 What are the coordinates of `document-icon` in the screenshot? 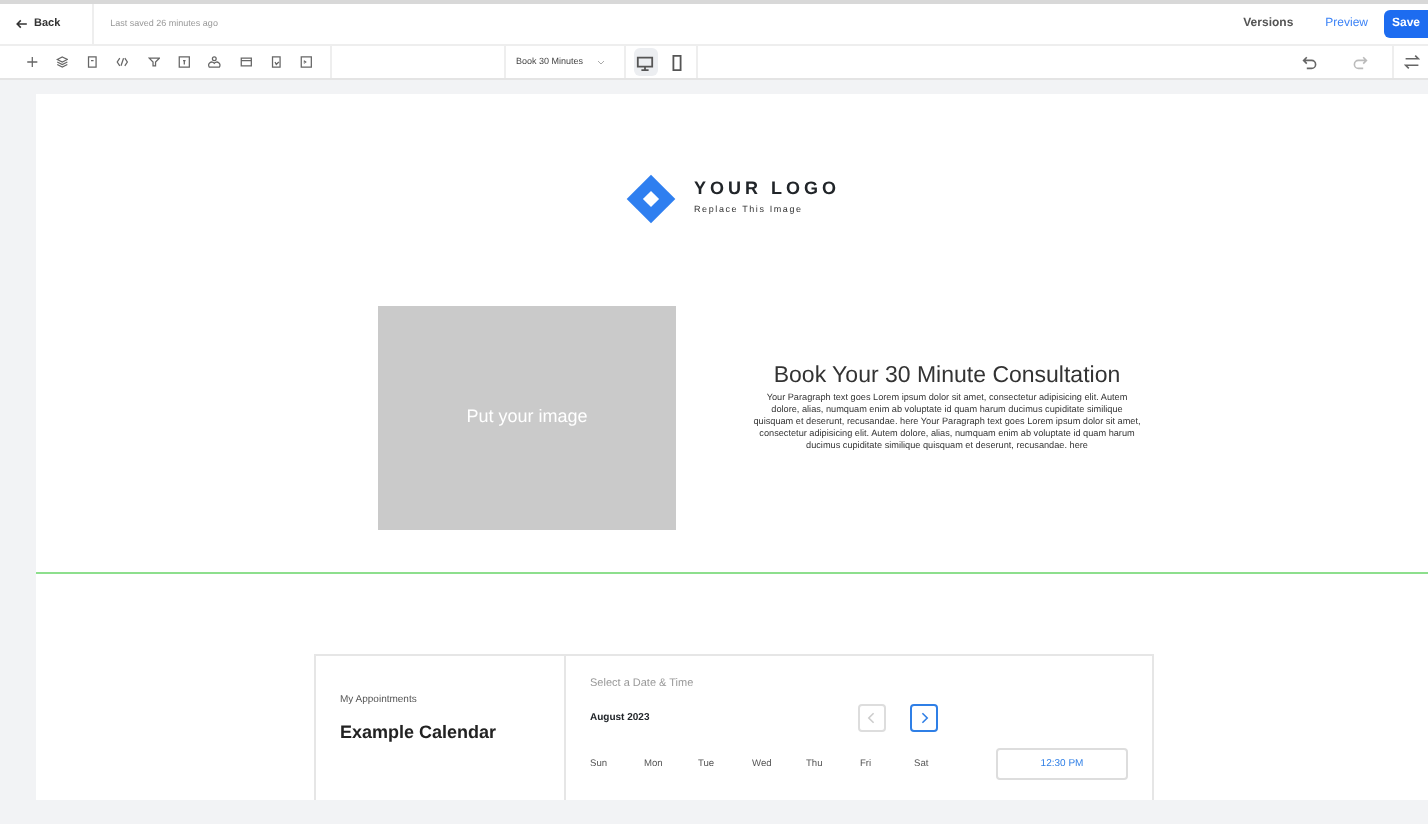 It's located at (92, 62).